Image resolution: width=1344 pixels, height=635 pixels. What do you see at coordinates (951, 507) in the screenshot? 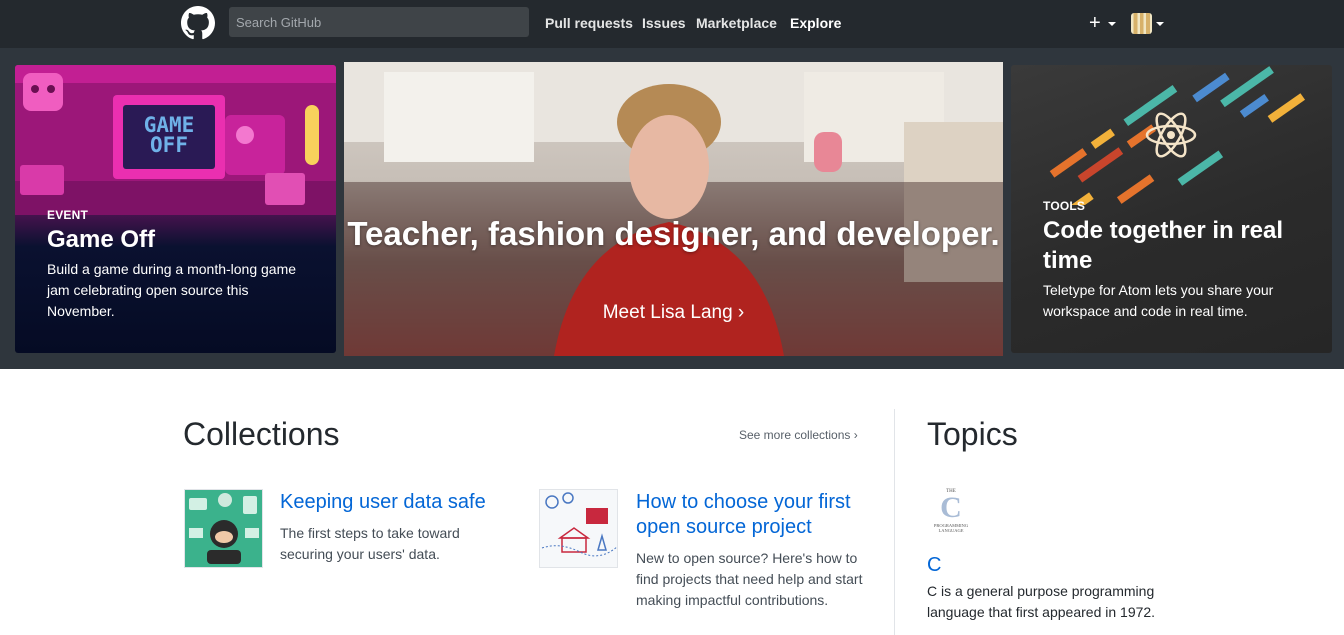
I see `c-logo-letter: C` at bounding box center [951, 507].